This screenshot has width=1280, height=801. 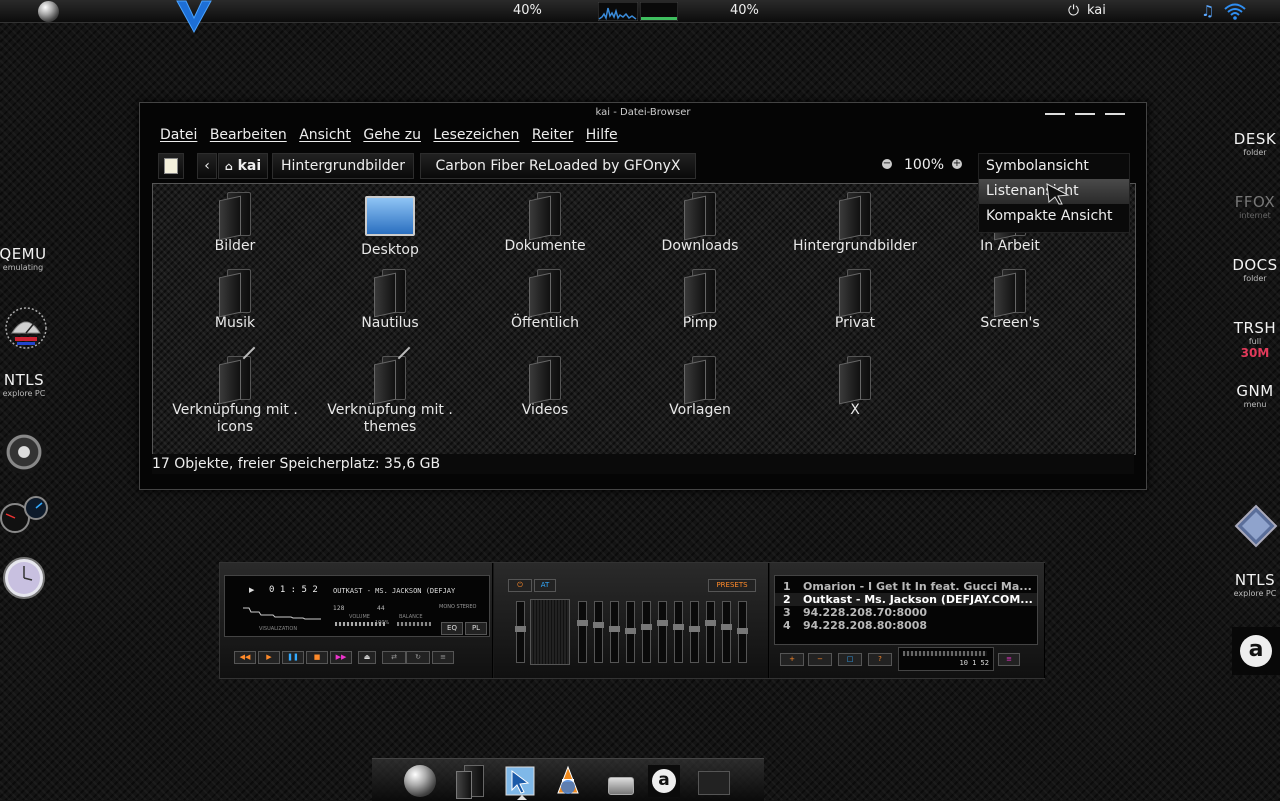 What do you see at coordinates (620, 781) in the screenshot?
I see `drive-icon` at bounding box center [620, 781].